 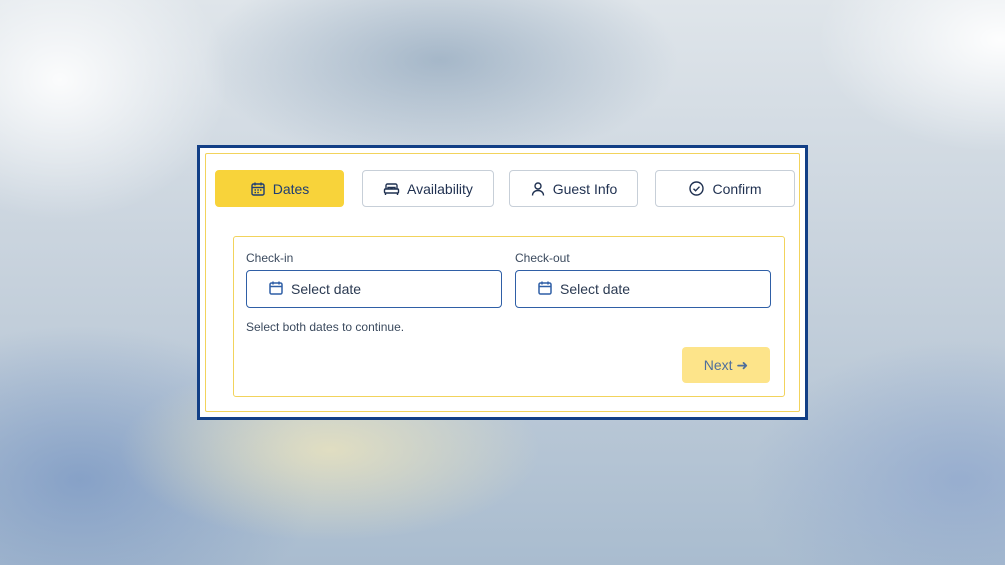 What do you see at coordinates (737, 188) in the screenshot?
I see `tab-confirm-label: Confirm` at bounding box center [737, 188].